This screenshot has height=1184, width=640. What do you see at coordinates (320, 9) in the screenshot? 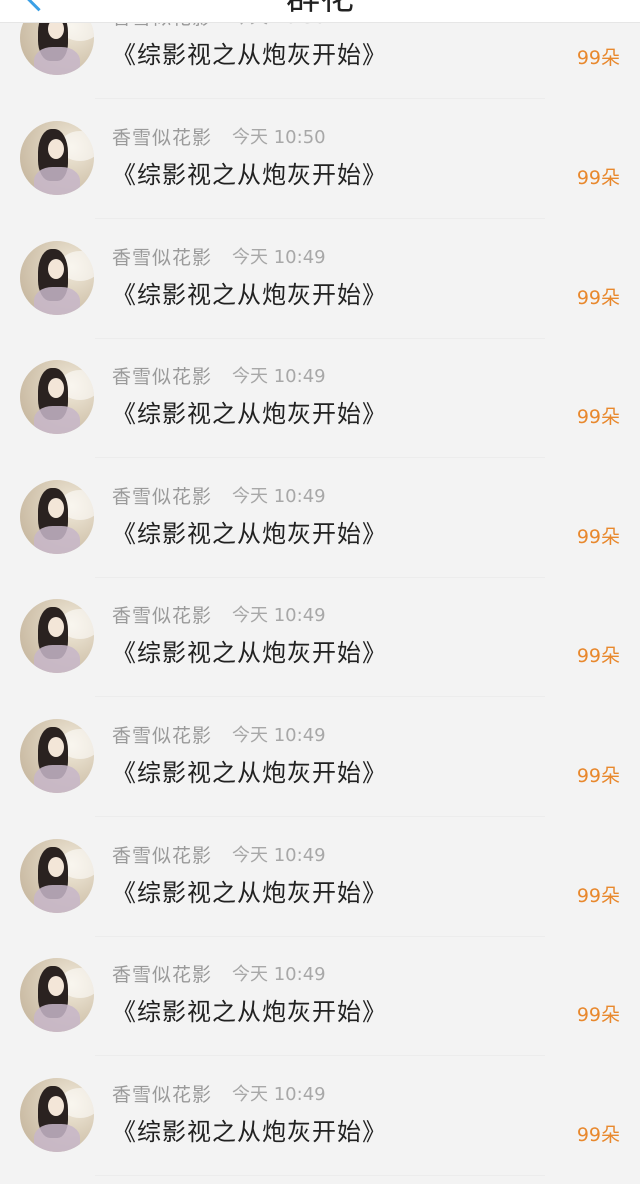
I see `page-title: 群花` at bounding box center [320, 9].